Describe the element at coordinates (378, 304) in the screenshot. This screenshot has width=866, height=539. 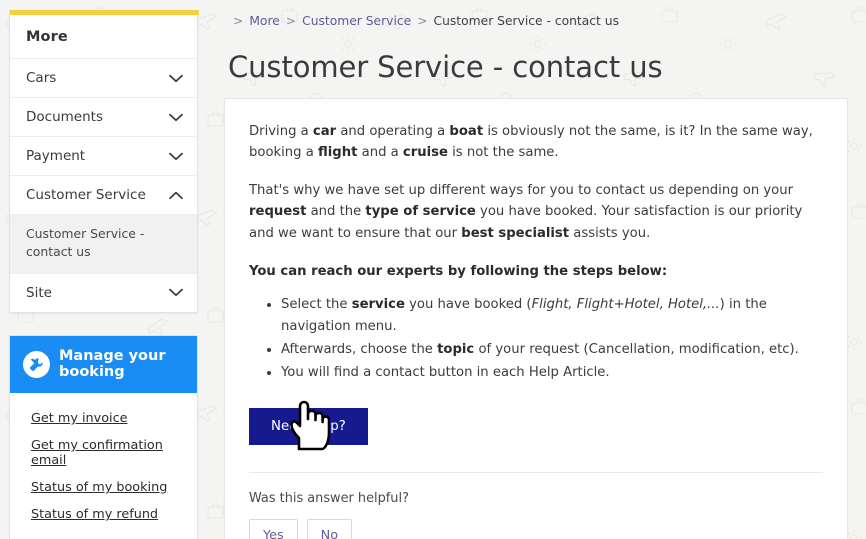
I see `text-bold: service` at that location.